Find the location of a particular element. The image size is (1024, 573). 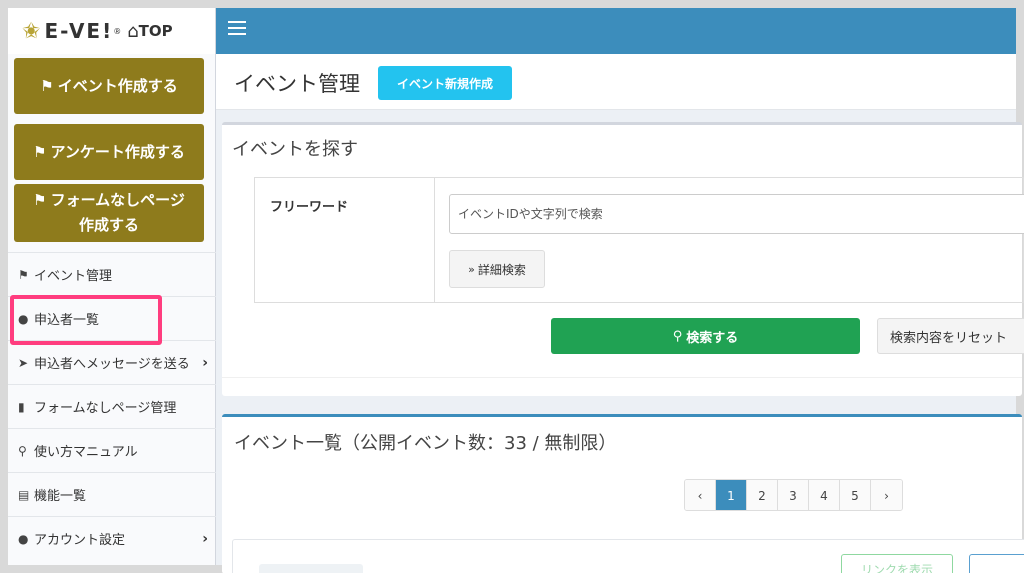

sidebar-item-label: イベント管理 is located at coordinates (73, 276).